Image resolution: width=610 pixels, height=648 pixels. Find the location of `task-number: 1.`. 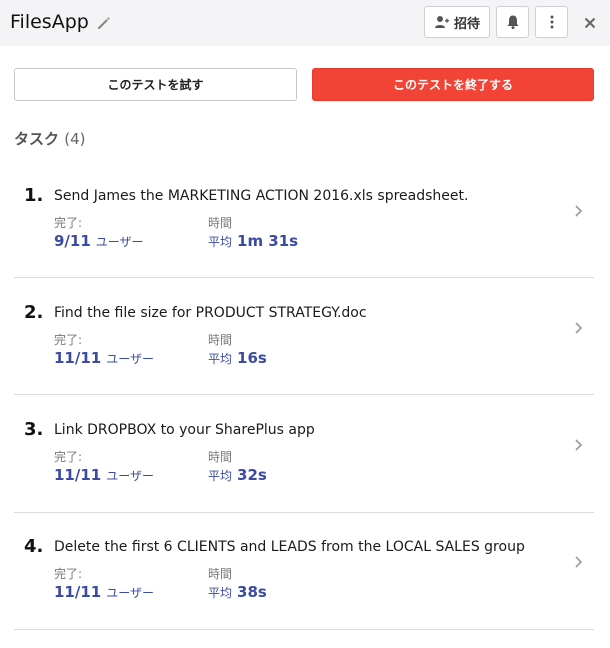

task-number: 1. is located at coordinates (34, 195).